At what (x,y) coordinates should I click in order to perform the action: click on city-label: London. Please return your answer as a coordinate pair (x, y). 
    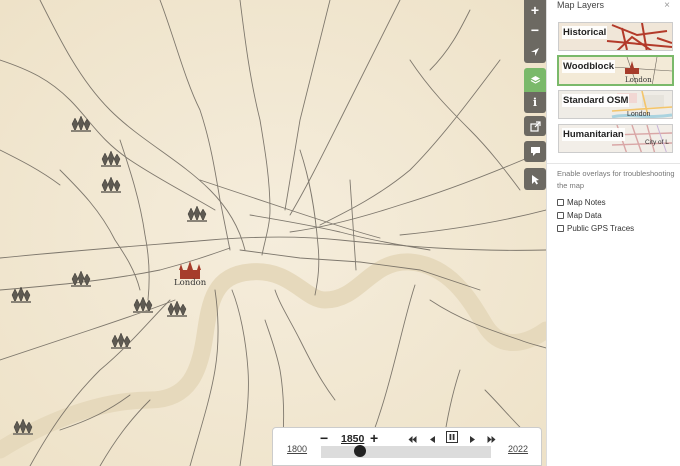
    Looking at the image, I should click on (190, 283).